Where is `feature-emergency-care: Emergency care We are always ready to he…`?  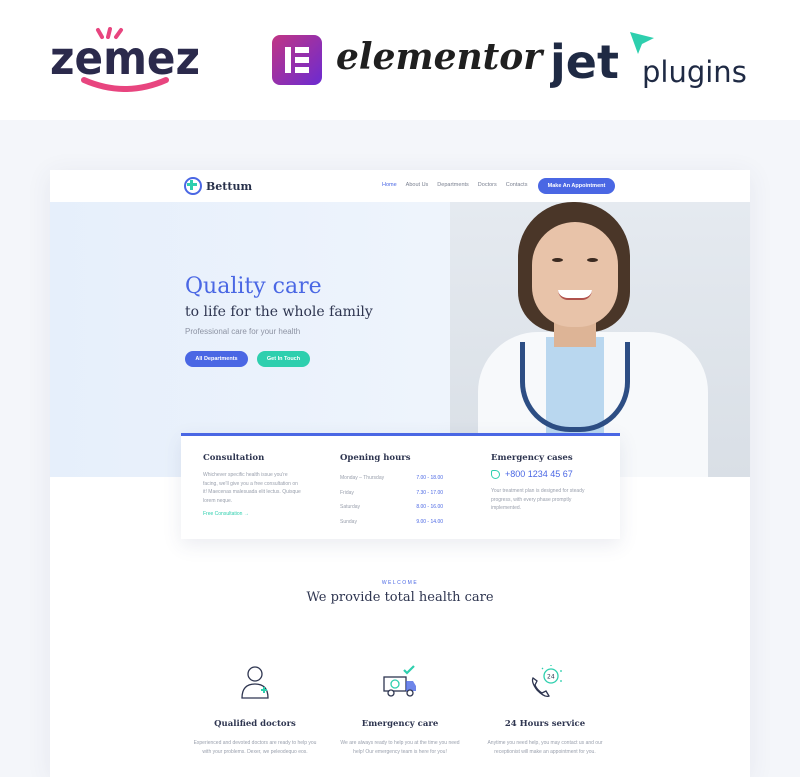
feature-emergency-care: Emergency care We are always ready to he… is located at coordinates (400, 710).